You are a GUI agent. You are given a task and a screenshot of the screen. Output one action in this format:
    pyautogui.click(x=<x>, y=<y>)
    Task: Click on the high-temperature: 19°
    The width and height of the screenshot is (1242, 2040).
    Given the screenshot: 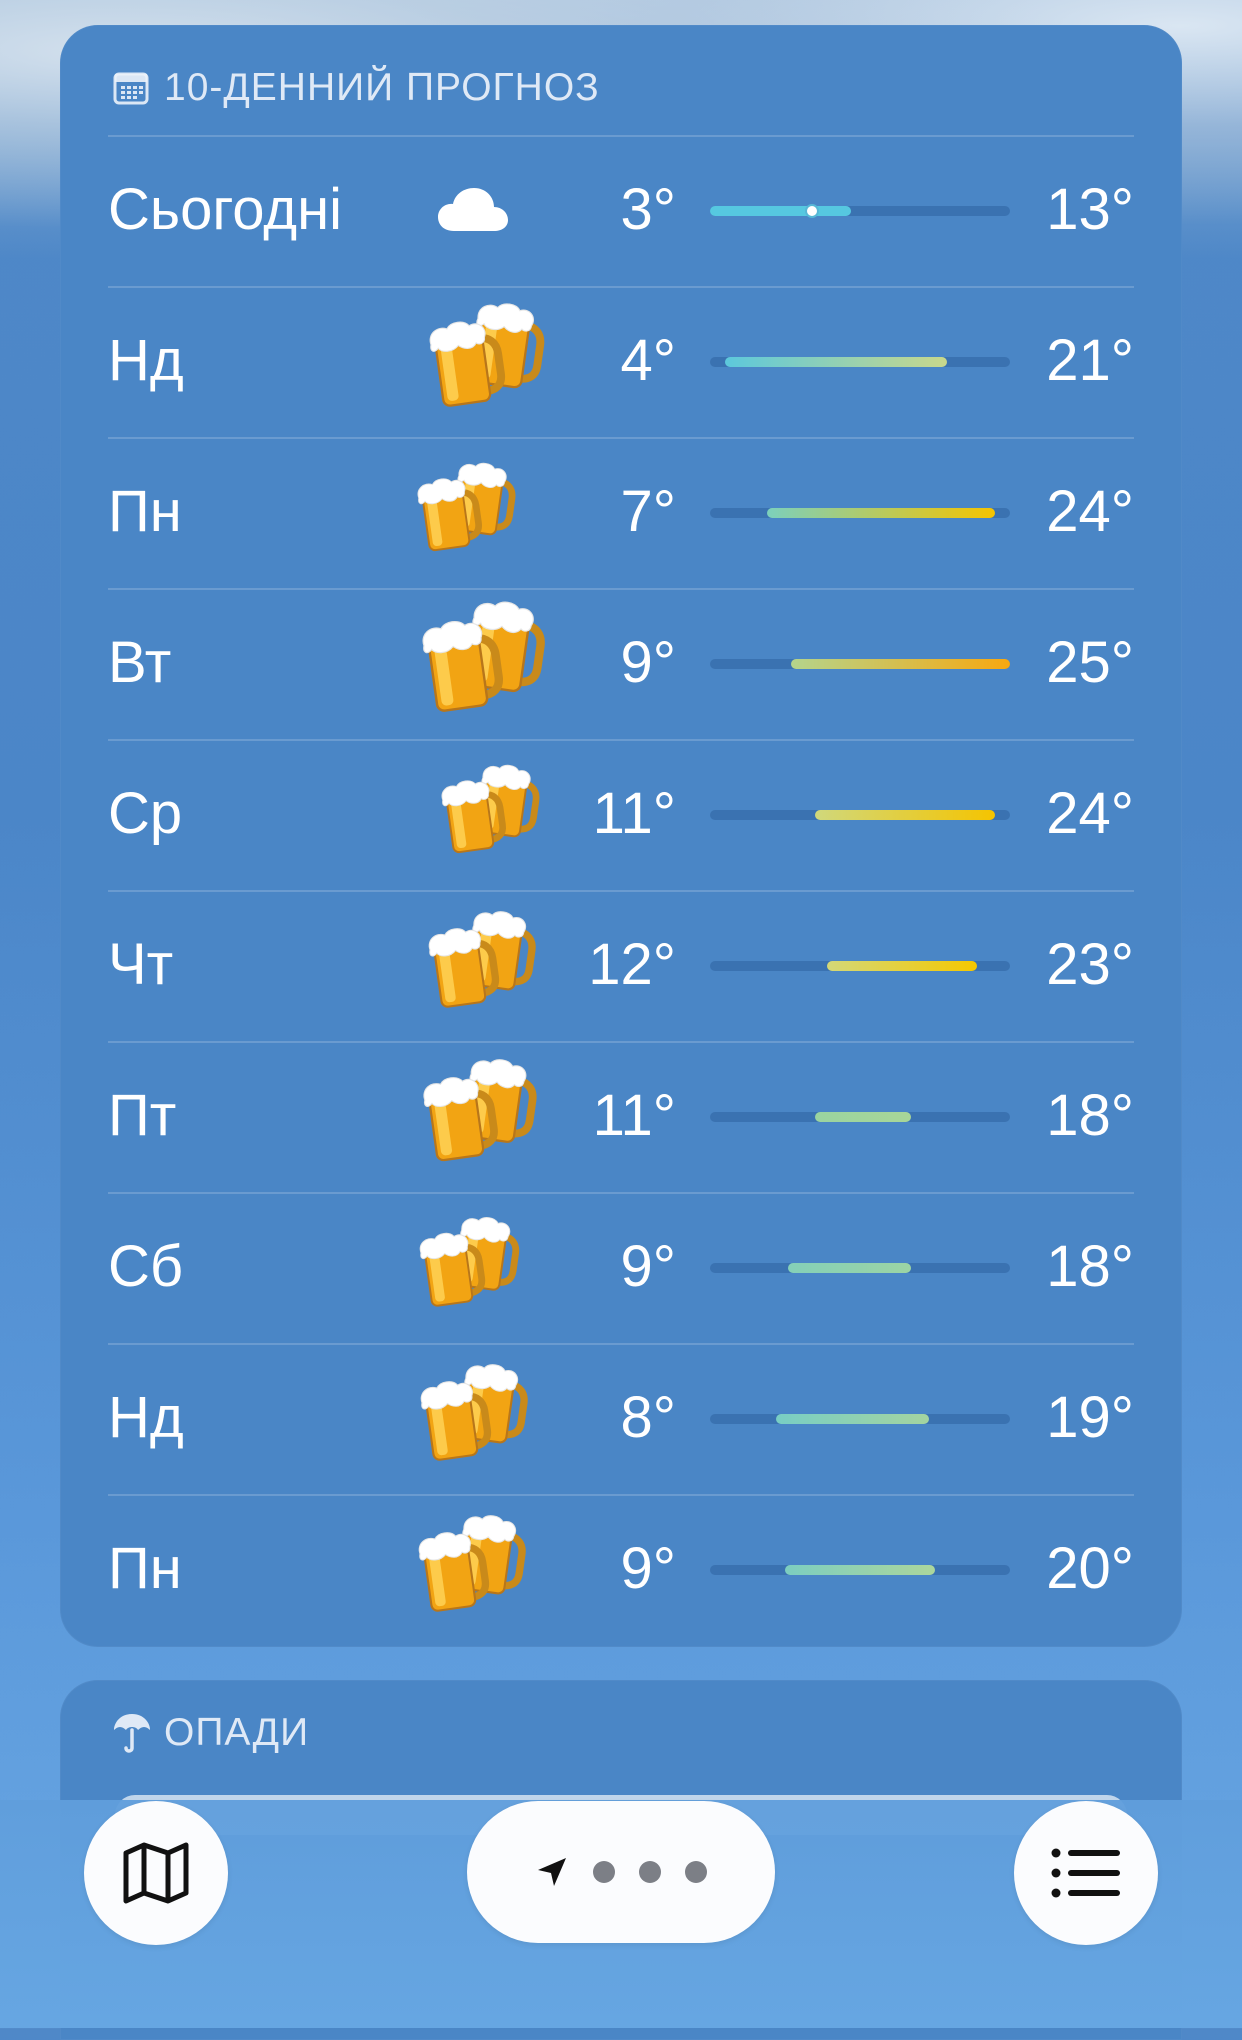 What is the action you would take?
    pyautogui.click(x=1090, y=1417)
    